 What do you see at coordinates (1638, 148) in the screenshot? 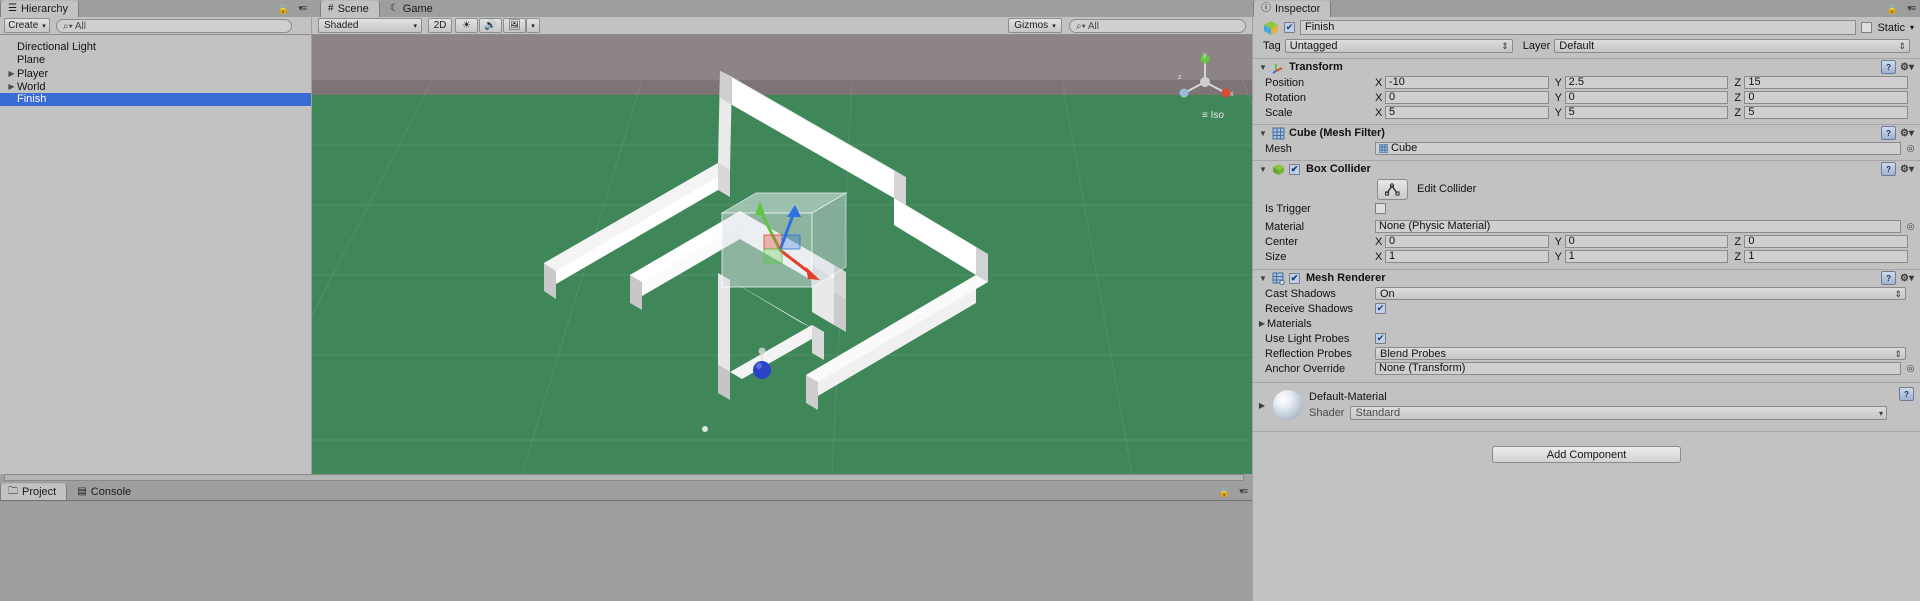
I see `mesh-object-field: Cube` at bounding box center [1638, 148].